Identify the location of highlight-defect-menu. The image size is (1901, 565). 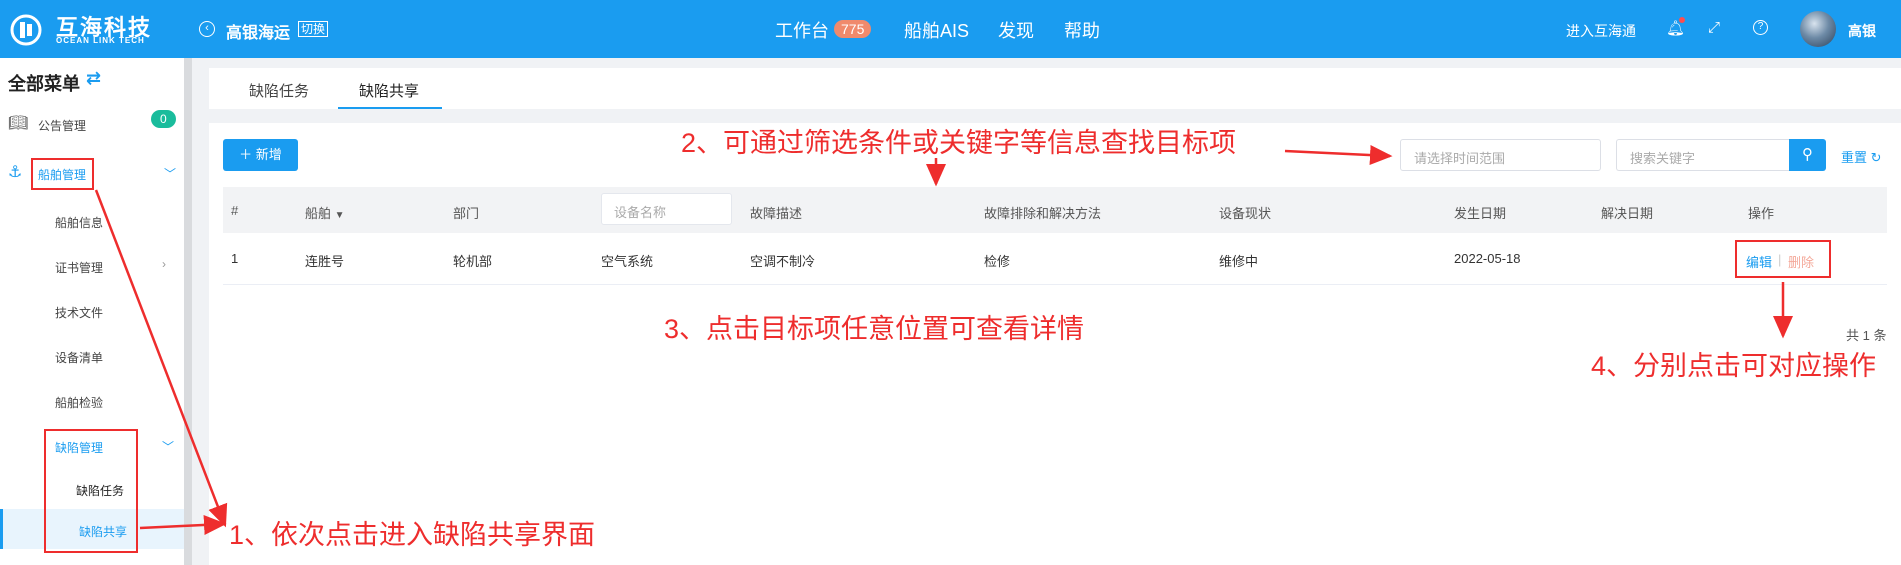
(91, 491).